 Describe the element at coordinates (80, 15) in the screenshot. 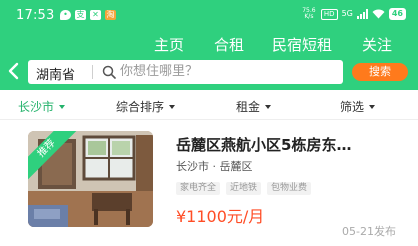

I see `alipay-icon: 支` at that location.